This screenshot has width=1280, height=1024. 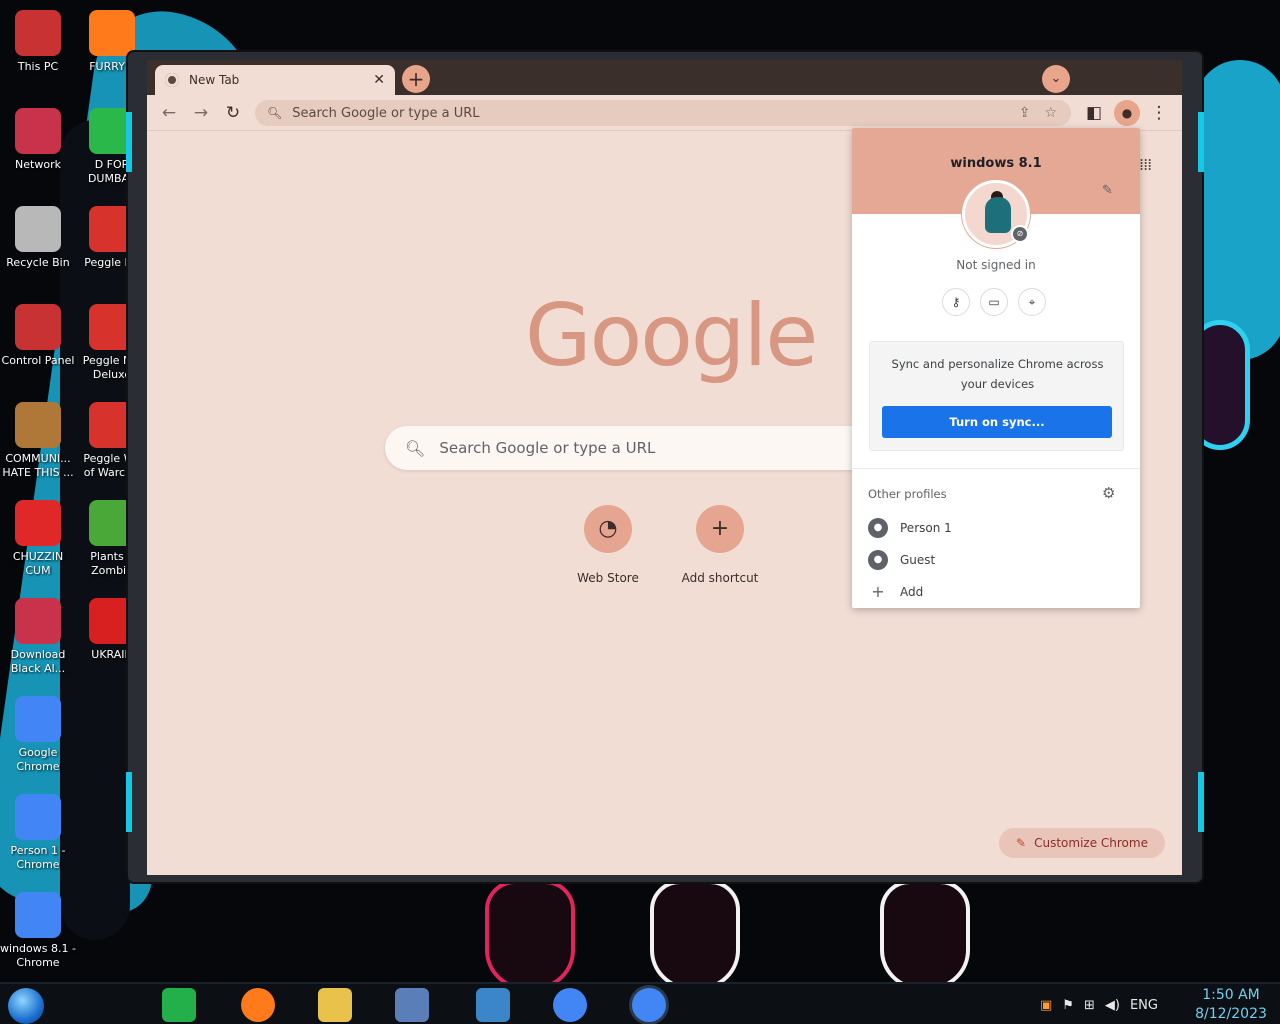 I want to click on taskbar-app-firefox-icon, so click(x=258, y=1005).